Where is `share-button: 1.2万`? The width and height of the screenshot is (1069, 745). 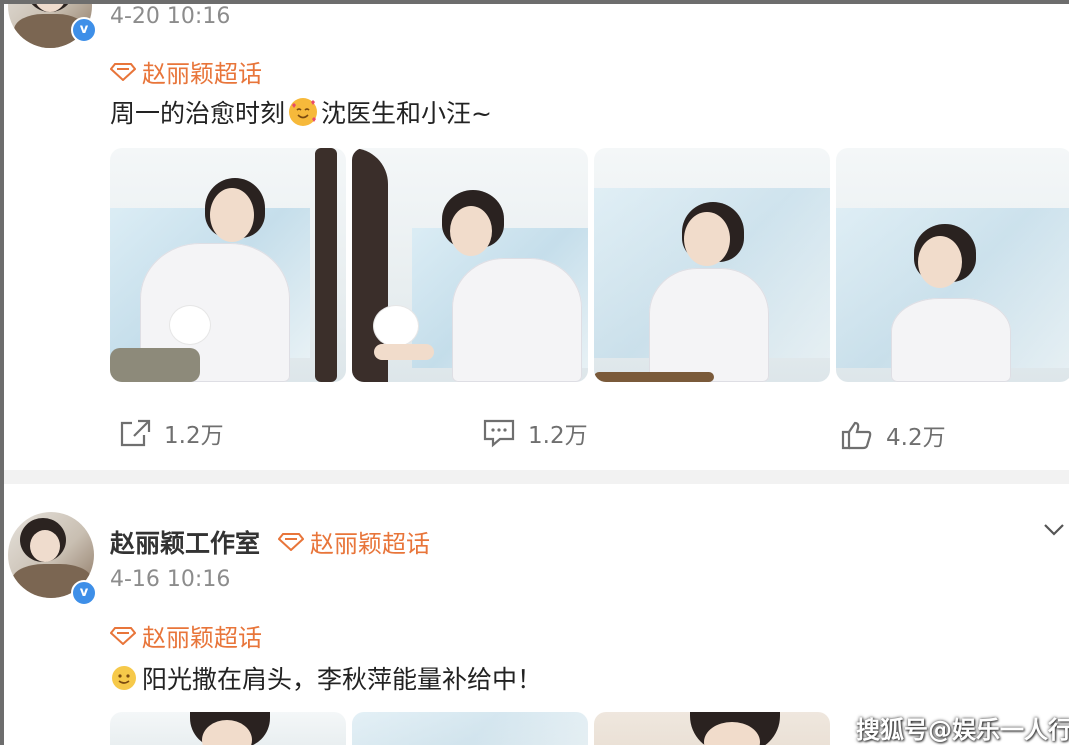
share-button: 1.2万 is located at coordinates (171, 433).